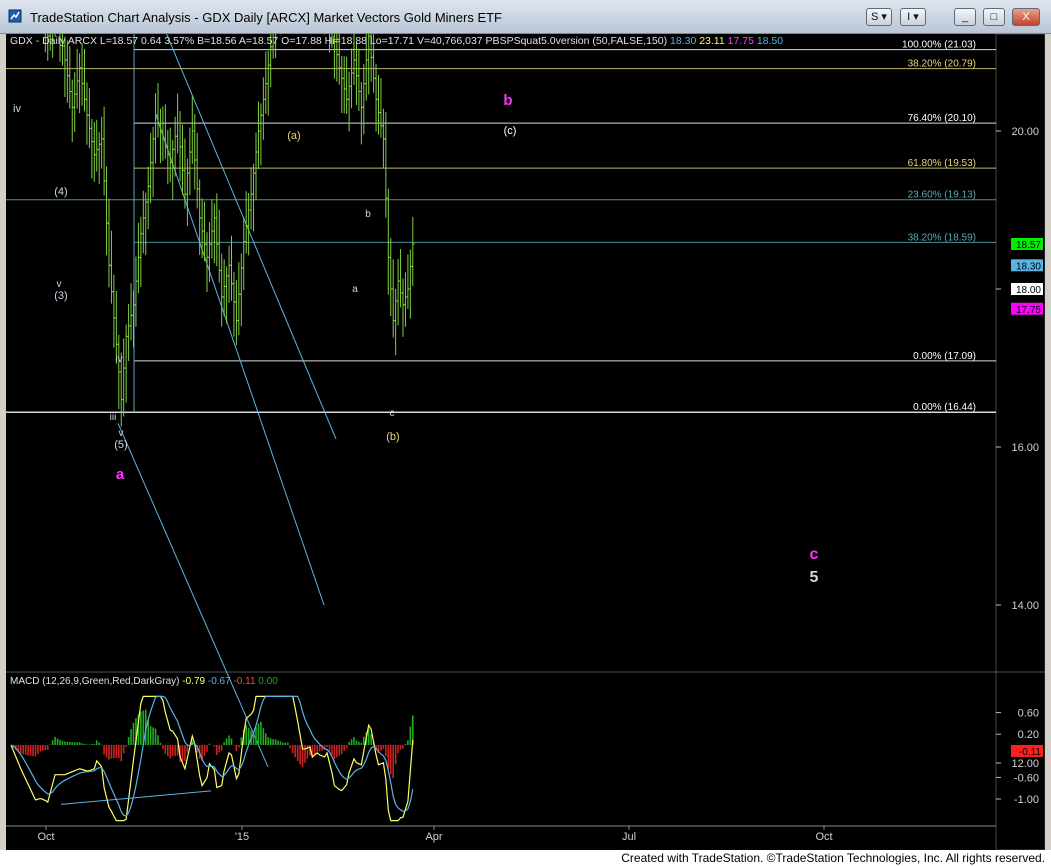  Describe the element at coordinates (1028, 310) in the screenshot. I see `price-badge-label: 17.75` at that location.